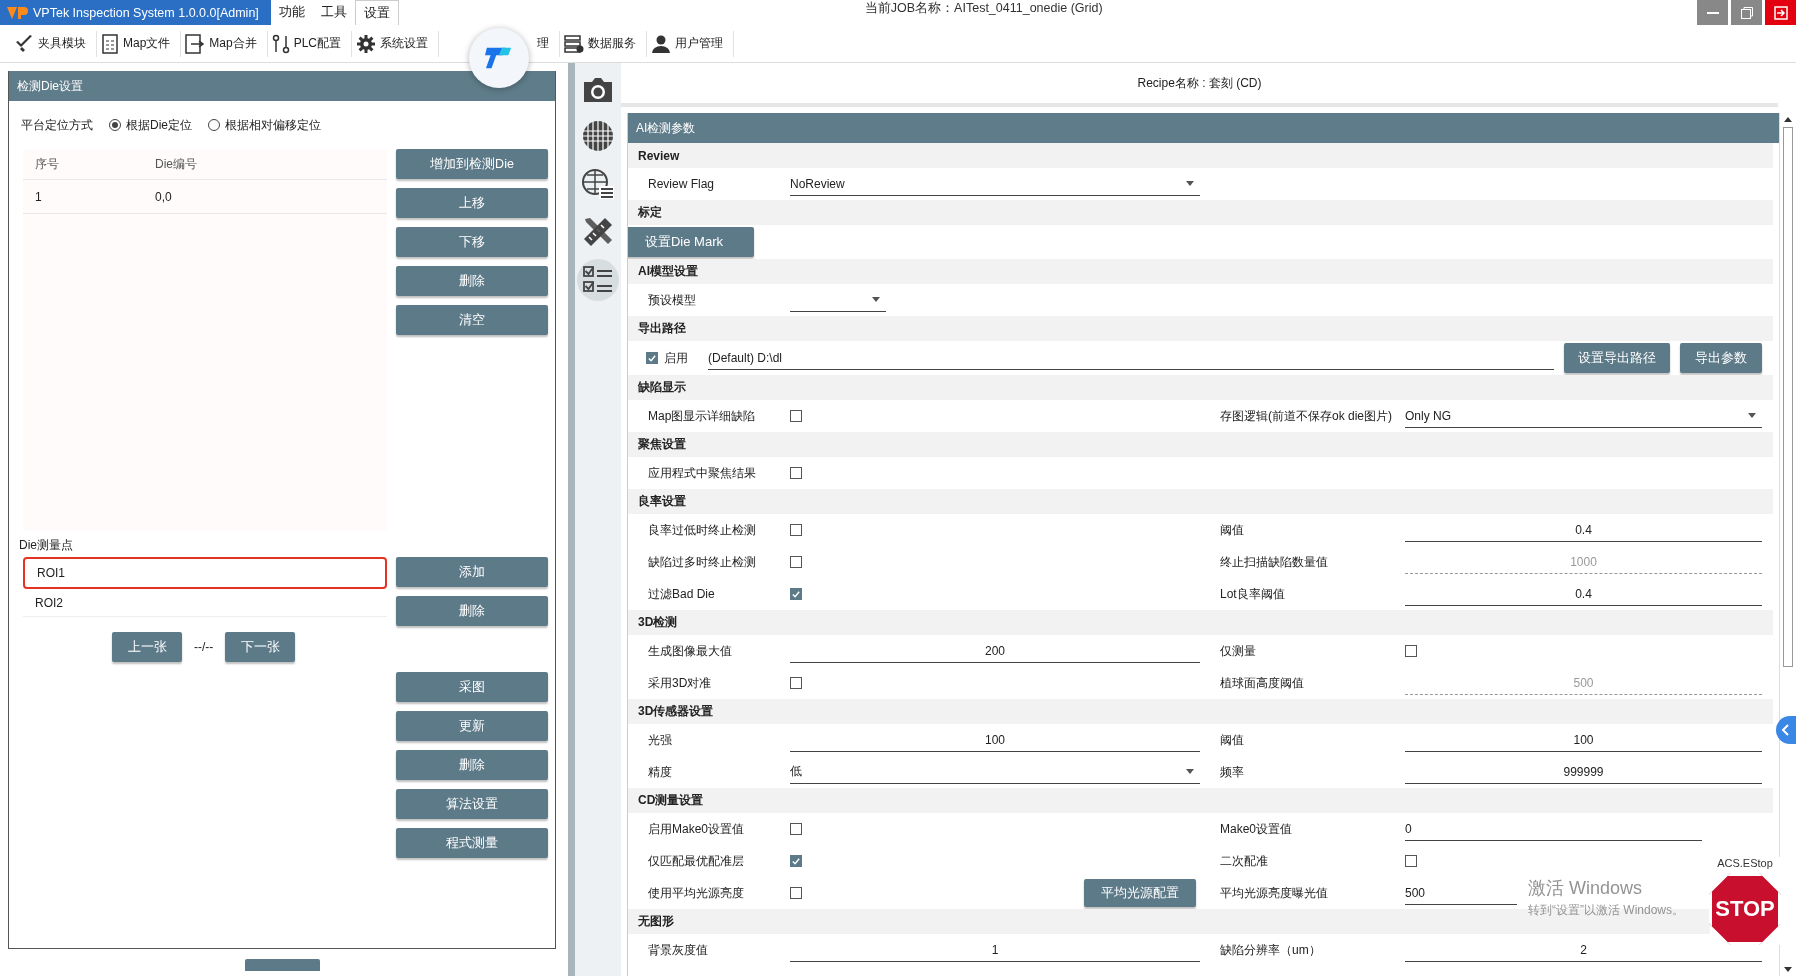 Image resolution: width=1796 pixels, height=976 pixels. I want to click on action-button: 更新, so click(472, 726).